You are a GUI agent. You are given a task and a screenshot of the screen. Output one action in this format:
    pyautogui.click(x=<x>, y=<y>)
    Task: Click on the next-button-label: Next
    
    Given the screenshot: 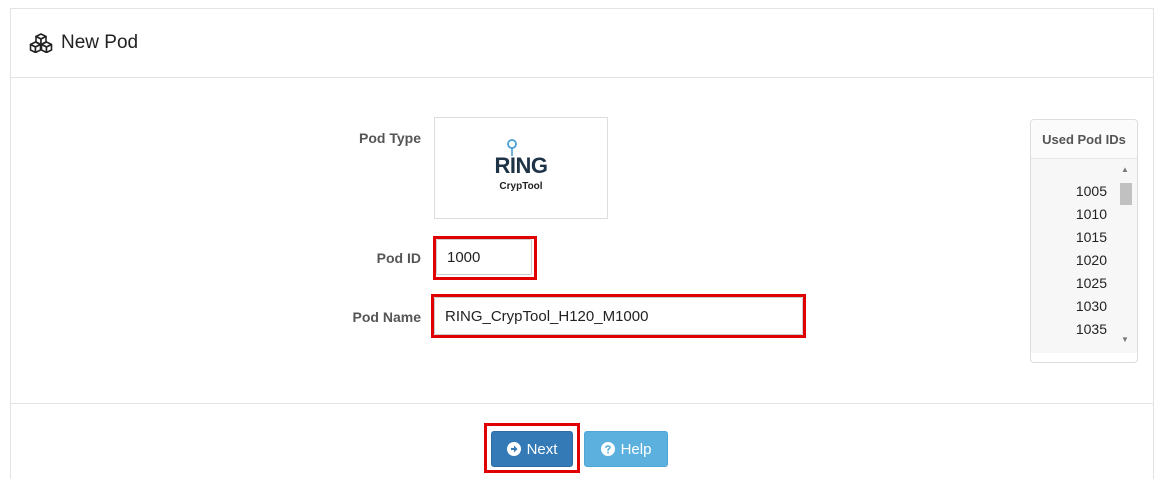 What is the action you would take?
    pyautogui.click(x=542, y=449)
    